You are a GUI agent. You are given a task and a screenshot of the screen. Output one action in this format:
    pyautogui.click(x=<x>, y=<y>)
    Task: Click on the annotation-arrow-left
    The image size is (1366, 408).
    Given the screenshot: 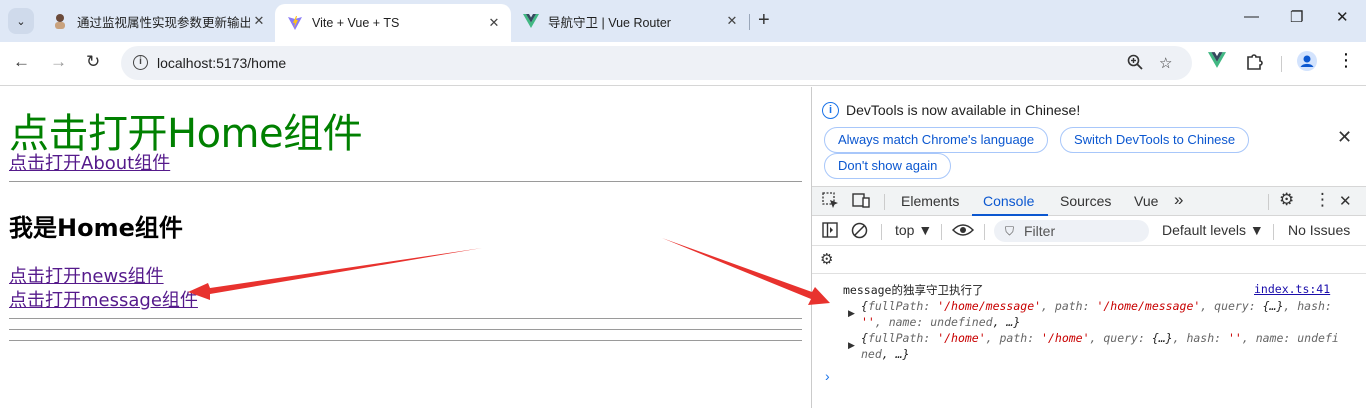 What is the action you would take?
    pyautogui.click(x=335, y=274)
    